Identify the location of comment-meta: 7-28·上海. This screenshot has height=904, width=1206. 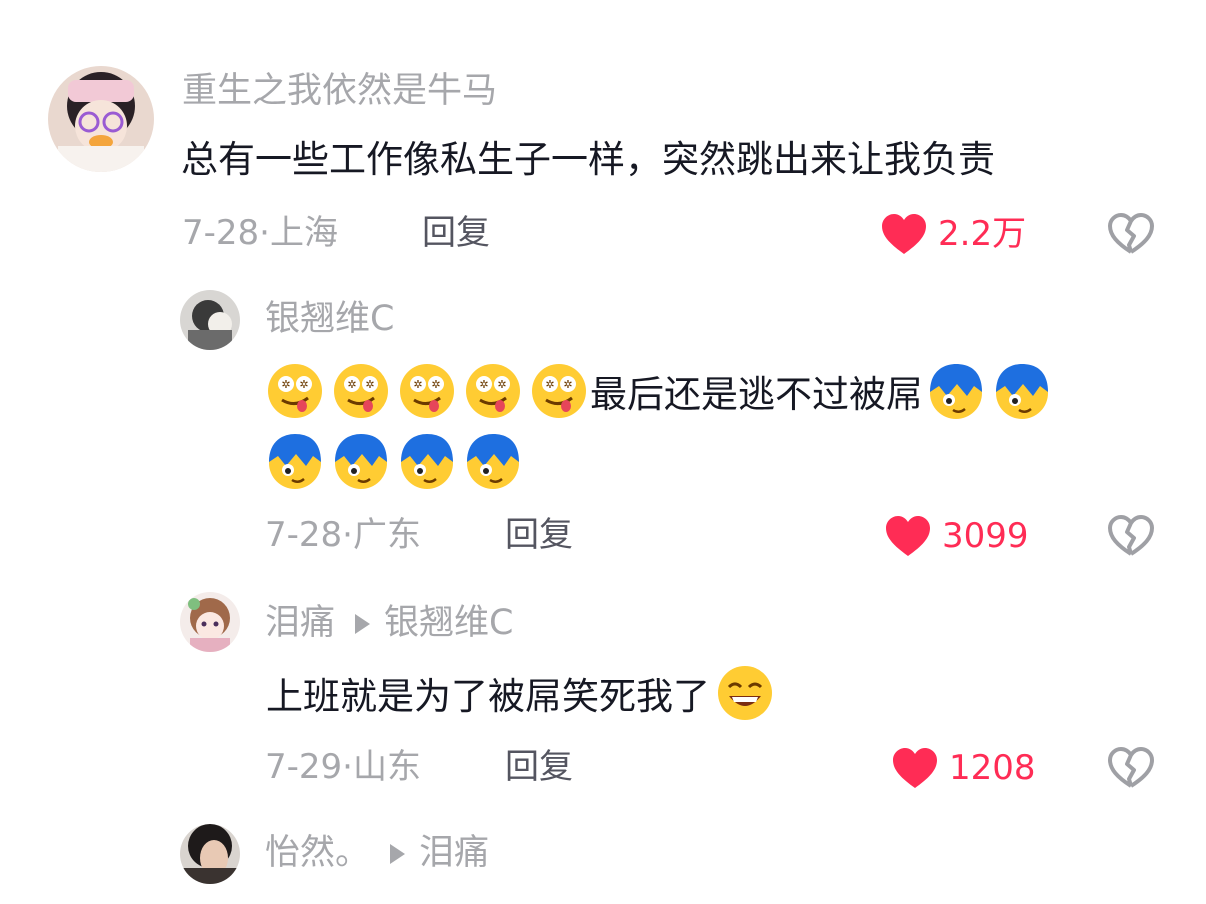
(260, 233).